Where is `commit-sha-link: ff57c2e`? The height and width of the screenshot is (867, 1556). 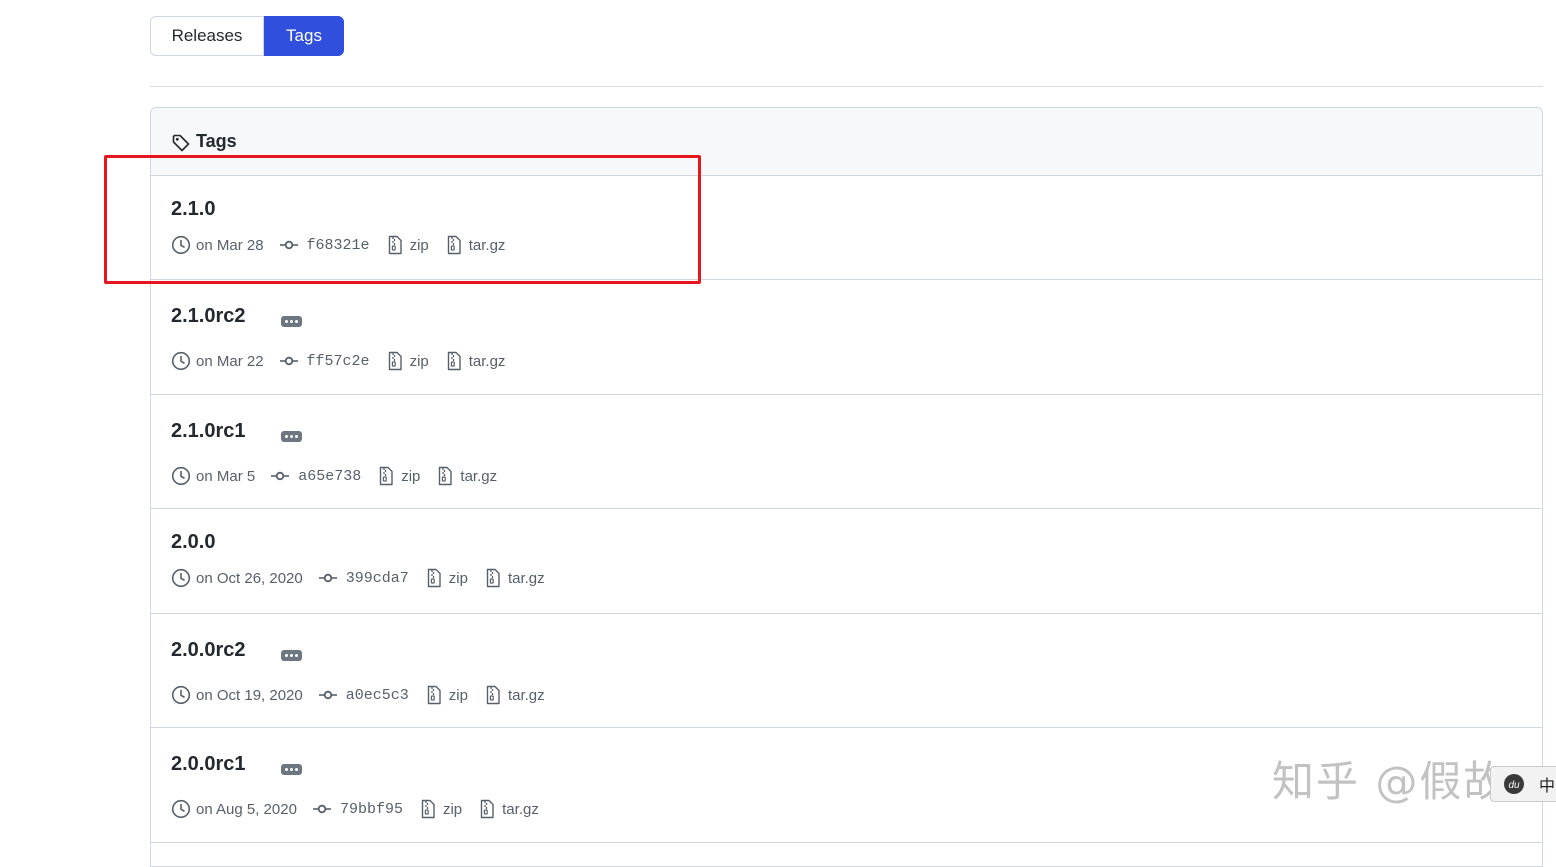 commit-sha-link: ff57c2e is located at coordinates (338, 361).